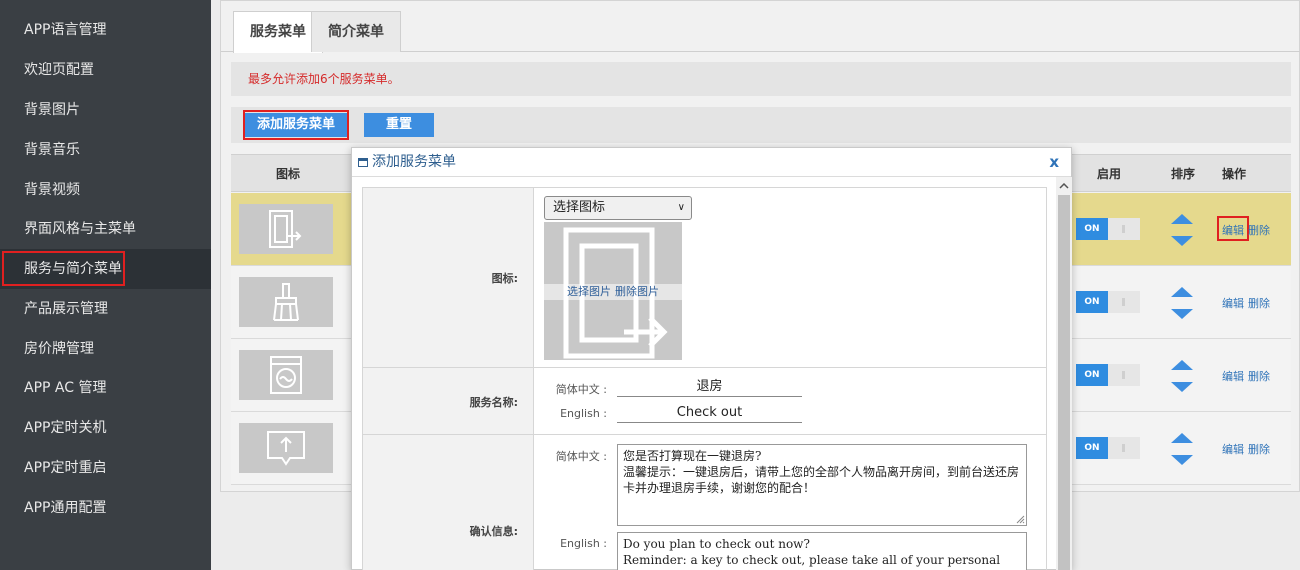 Image resolution: width=1300 pixels, height=570 pixels. Describe the element at coordinates (65, 428) in the screenshot. I see `sidebar-item-label: APP定时关机` at that location.